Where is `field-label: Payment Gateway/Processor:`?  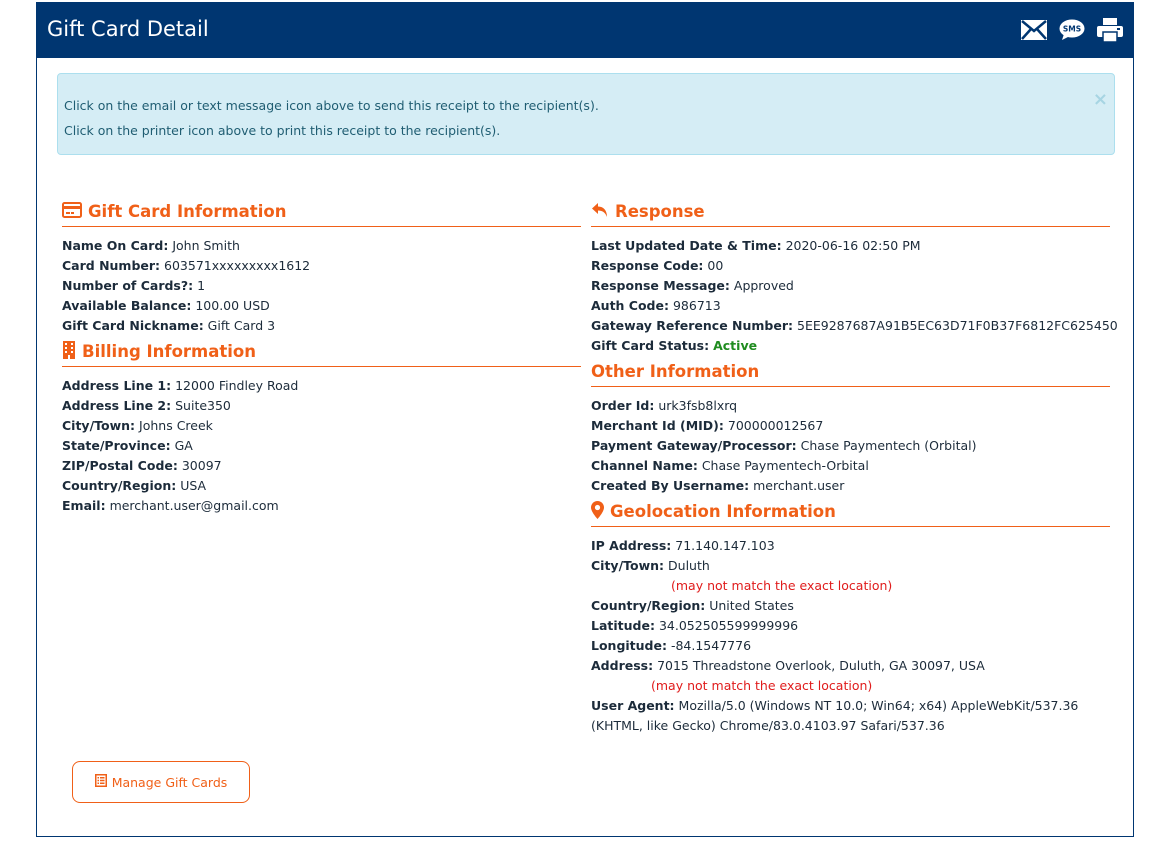 field-label: Payment Gateway/Processor: is located at coordinates (694, 445).